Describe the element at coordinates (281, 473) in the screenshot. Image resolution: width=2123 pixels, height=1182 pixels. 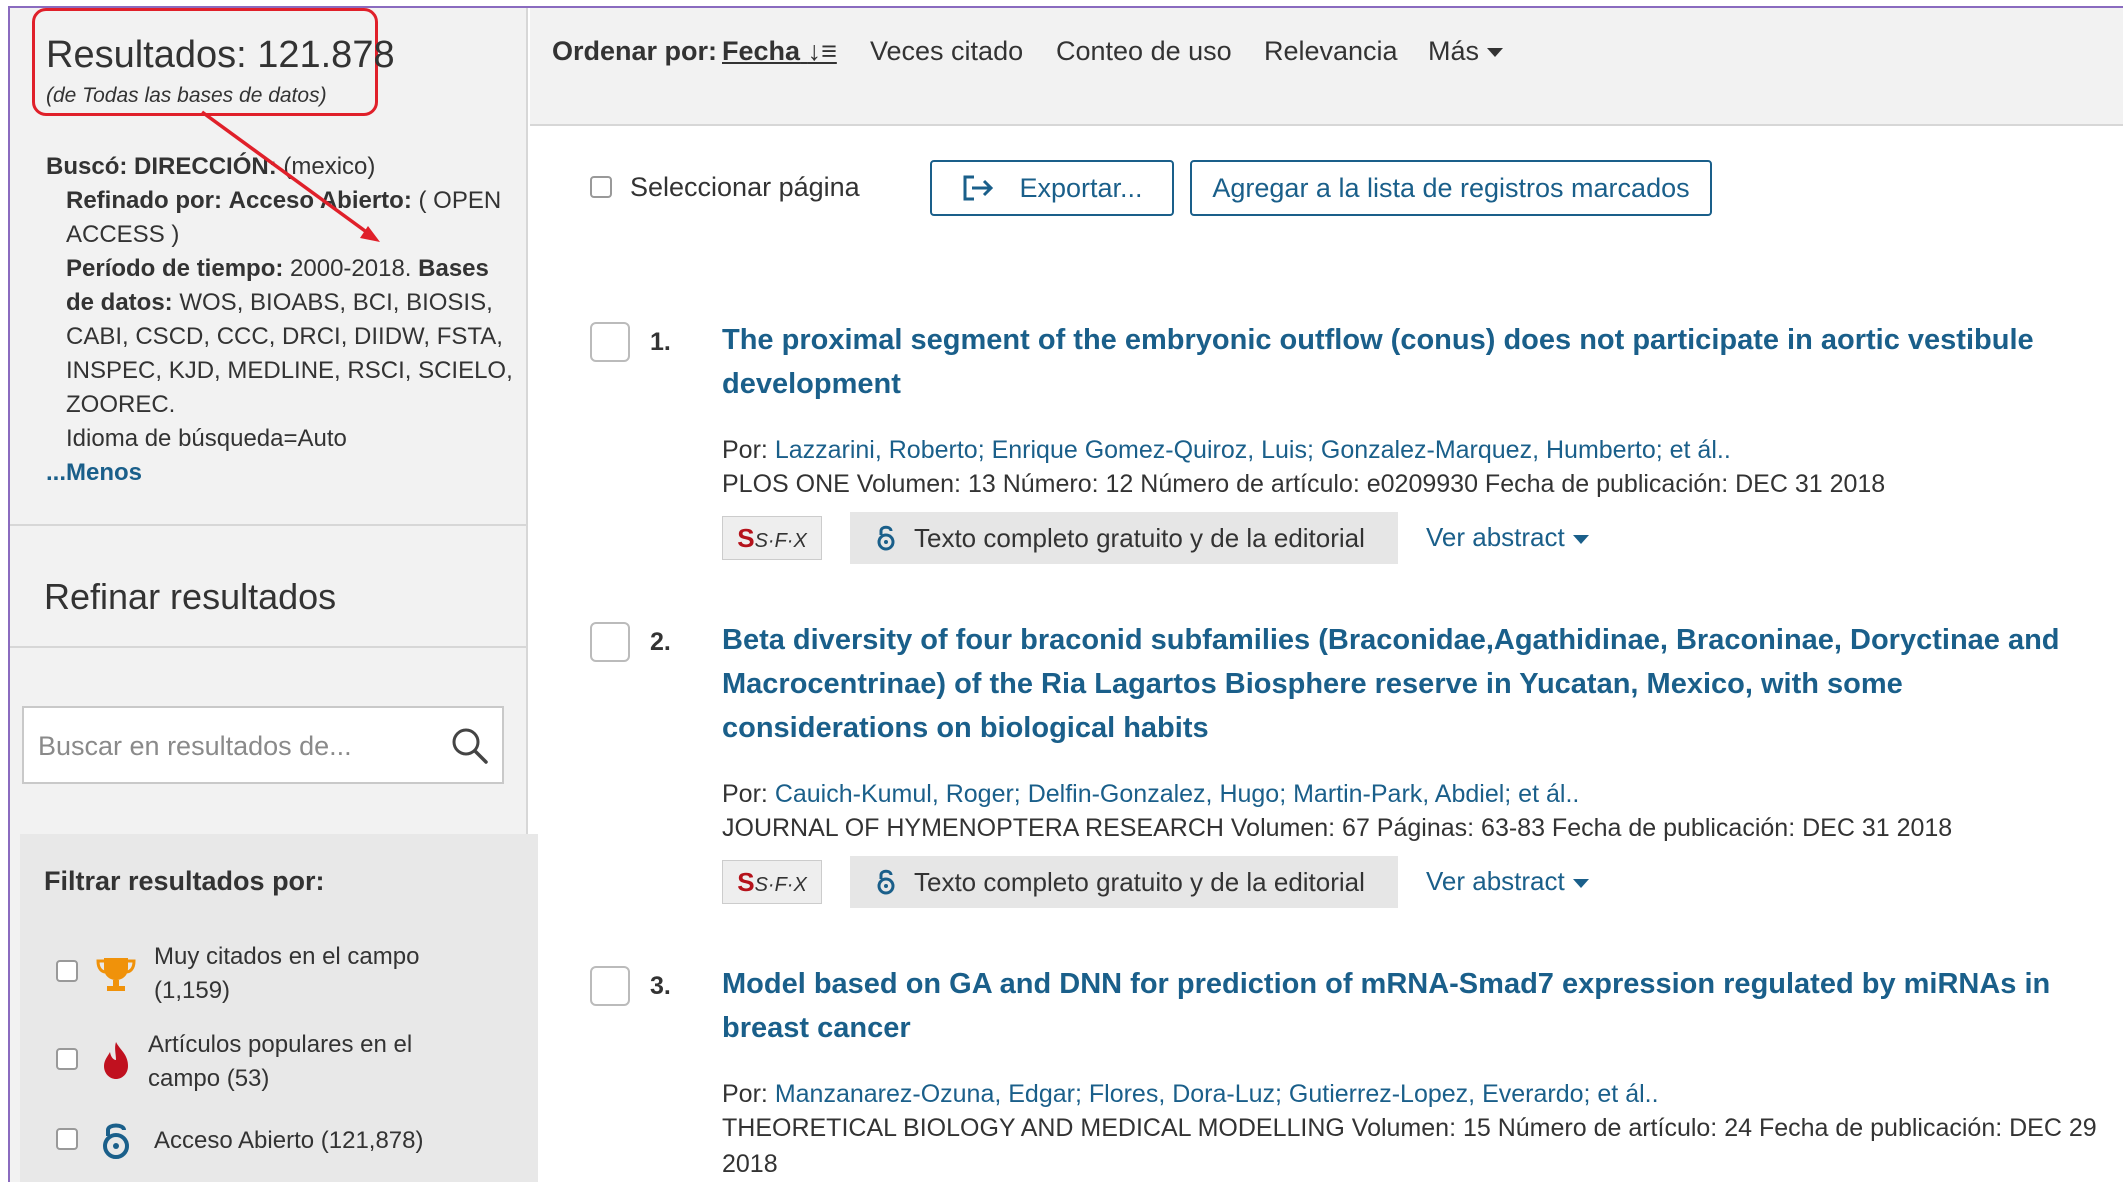
I see `less-link: ...Menos` at that location.